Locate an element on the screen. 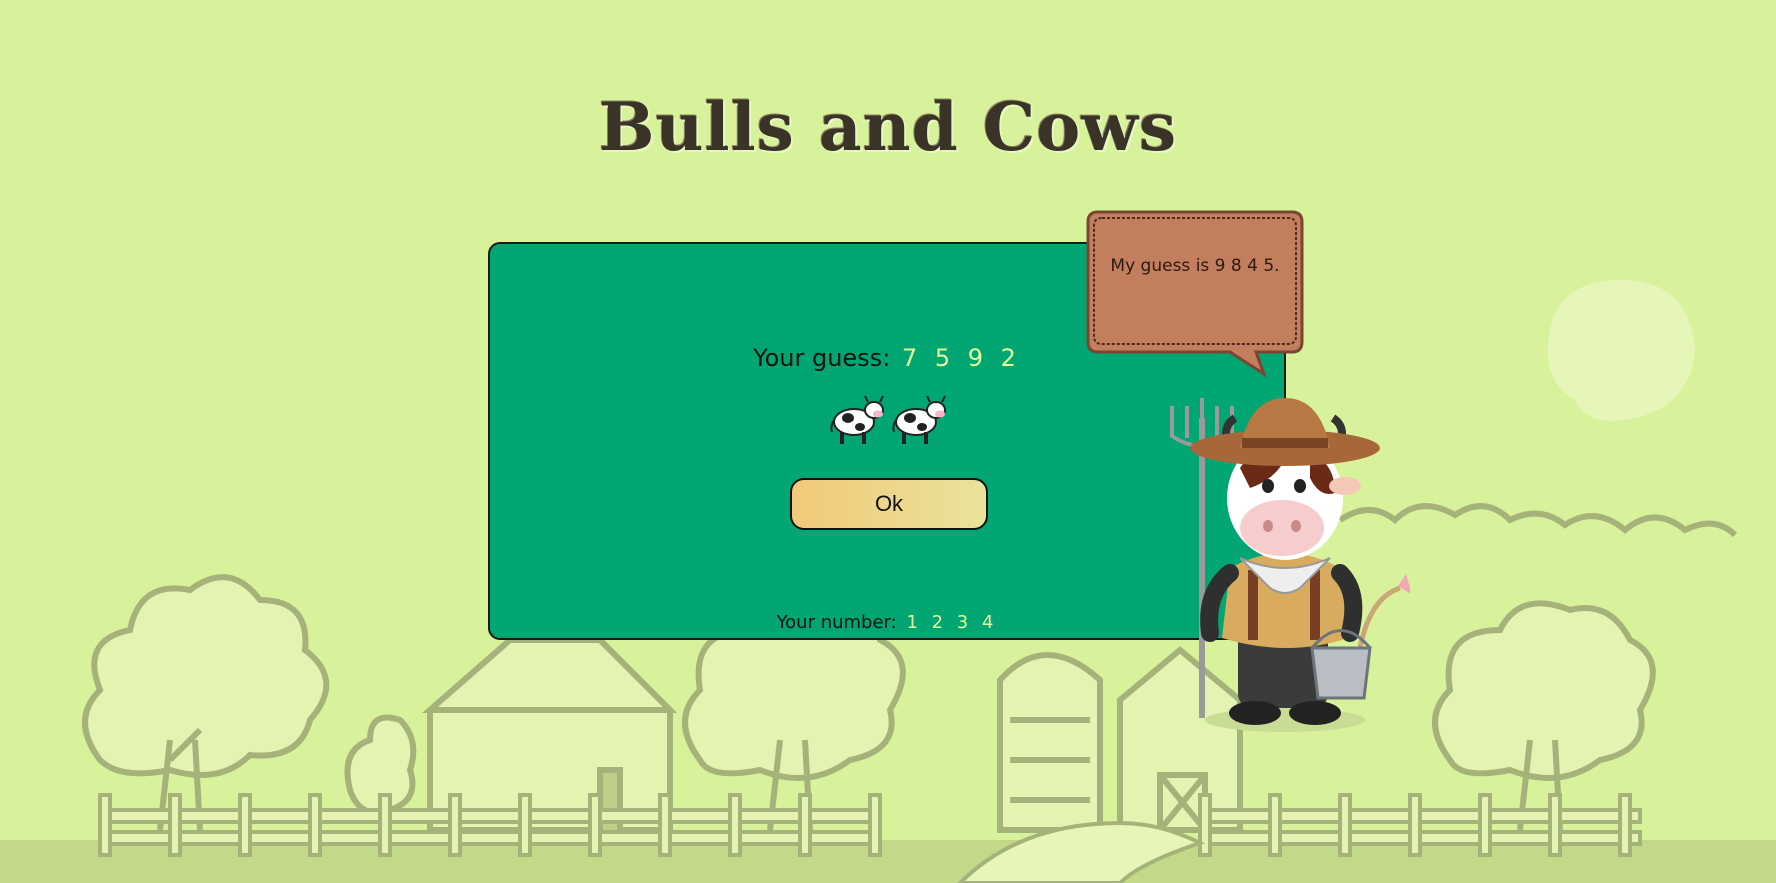  your-number-digits: 1 2 3 4 is located at coordinates (952, 622).